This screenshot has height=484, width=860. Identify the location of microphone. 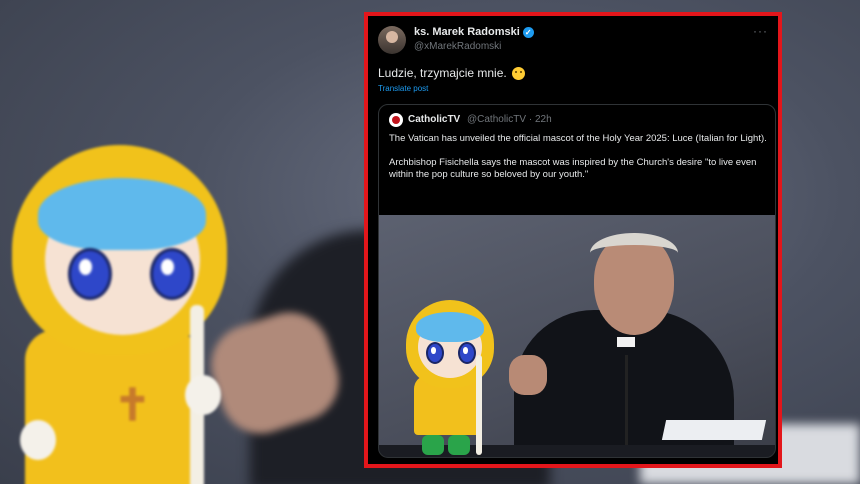
(626, 402).